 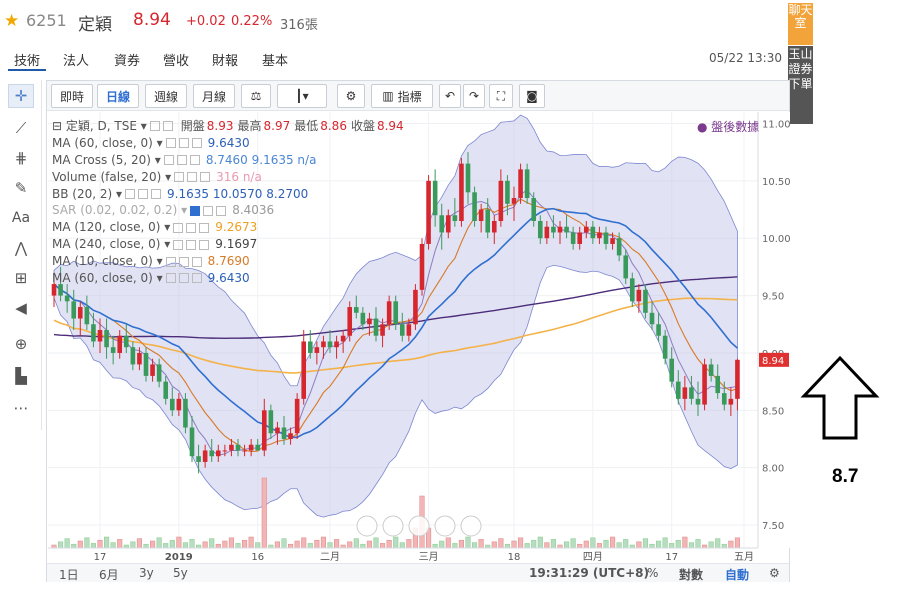 What do you see at coordinates (471, 526) in the screenshot?
I see `zoom-in-icon` at bounding box center [471, 526].